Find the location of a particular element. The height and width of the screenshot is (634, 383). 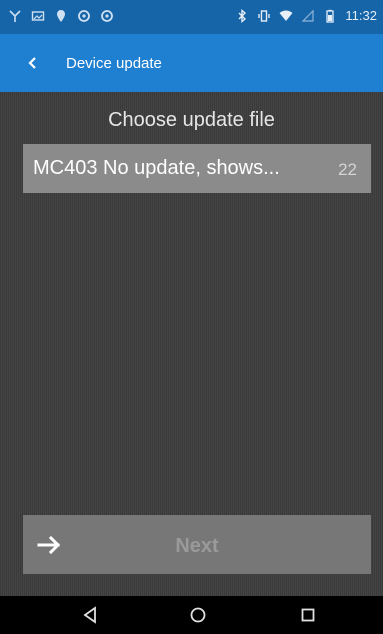

usb-icon is located at coordinates (15, 16).